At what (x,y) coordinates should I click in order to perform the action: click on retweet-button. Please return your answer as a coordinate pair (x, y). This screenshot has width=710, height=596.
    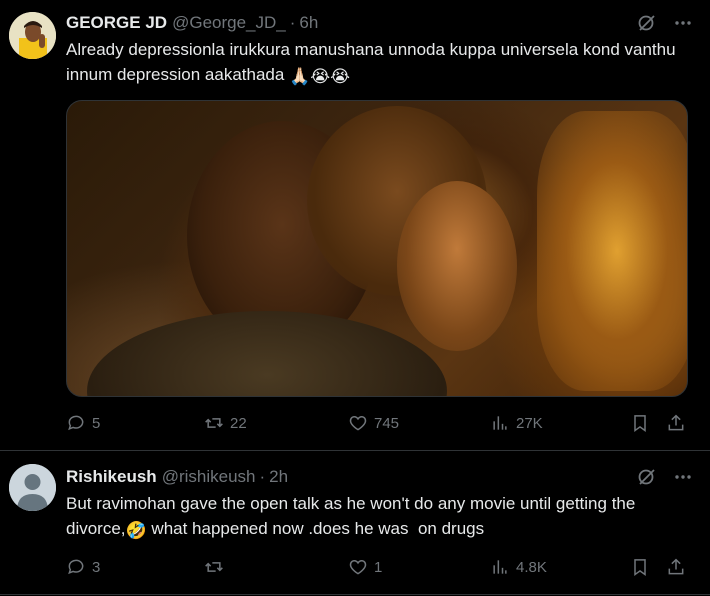
    Looking at the image, I should click on (217, 567).